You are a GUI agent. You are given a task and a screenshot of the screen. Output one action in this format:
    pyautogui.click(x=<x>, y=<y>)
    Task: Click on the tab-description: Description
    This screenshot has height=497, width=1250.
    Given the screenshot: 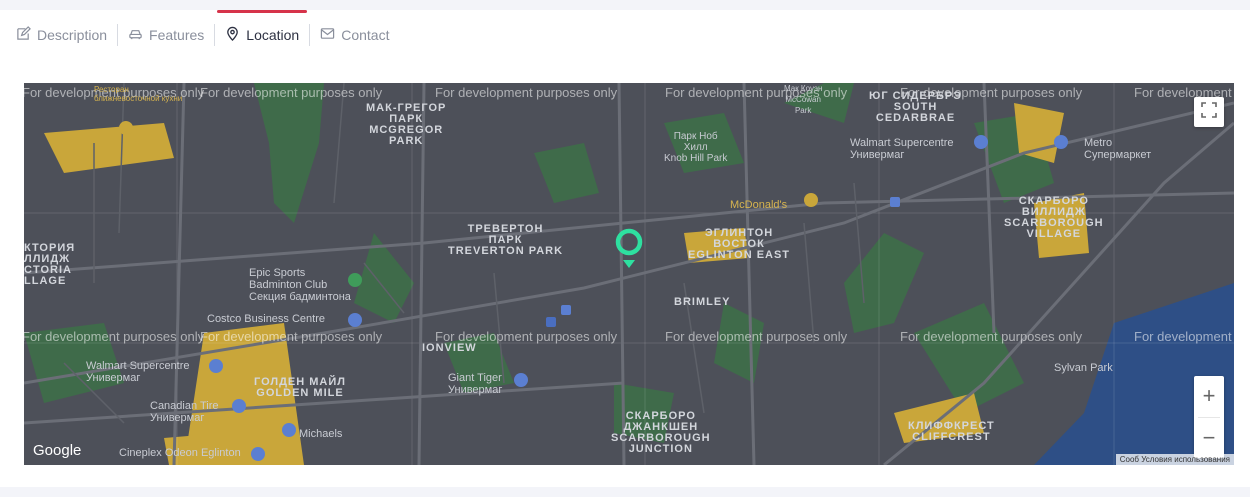 What is the action you would take?
    pyautogui.click(x=66, y=35)
    